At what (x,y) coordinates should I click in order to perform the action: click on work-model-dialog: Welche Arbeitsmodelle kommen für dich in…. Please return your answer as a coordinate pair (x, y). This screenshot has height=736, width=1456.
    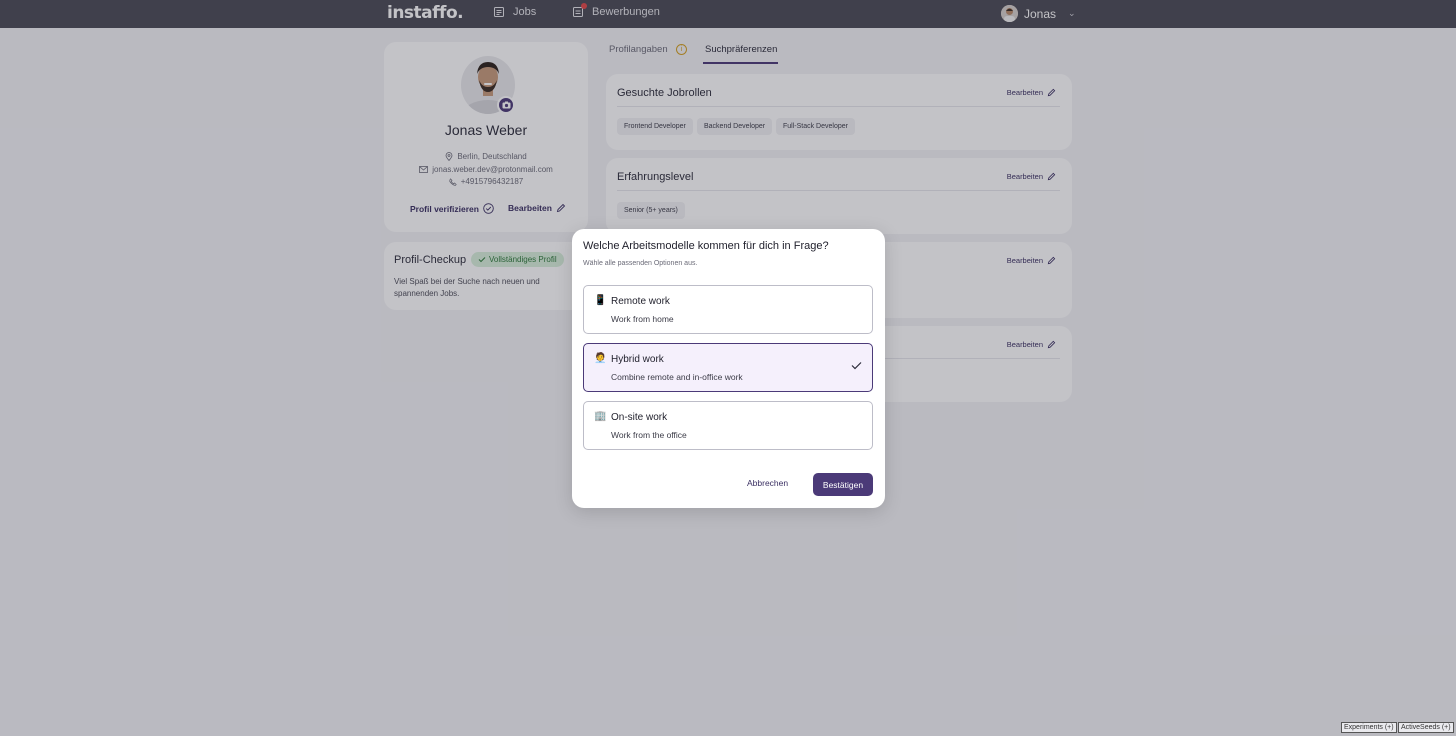
    Looking at the image, I should click on (728, 368).